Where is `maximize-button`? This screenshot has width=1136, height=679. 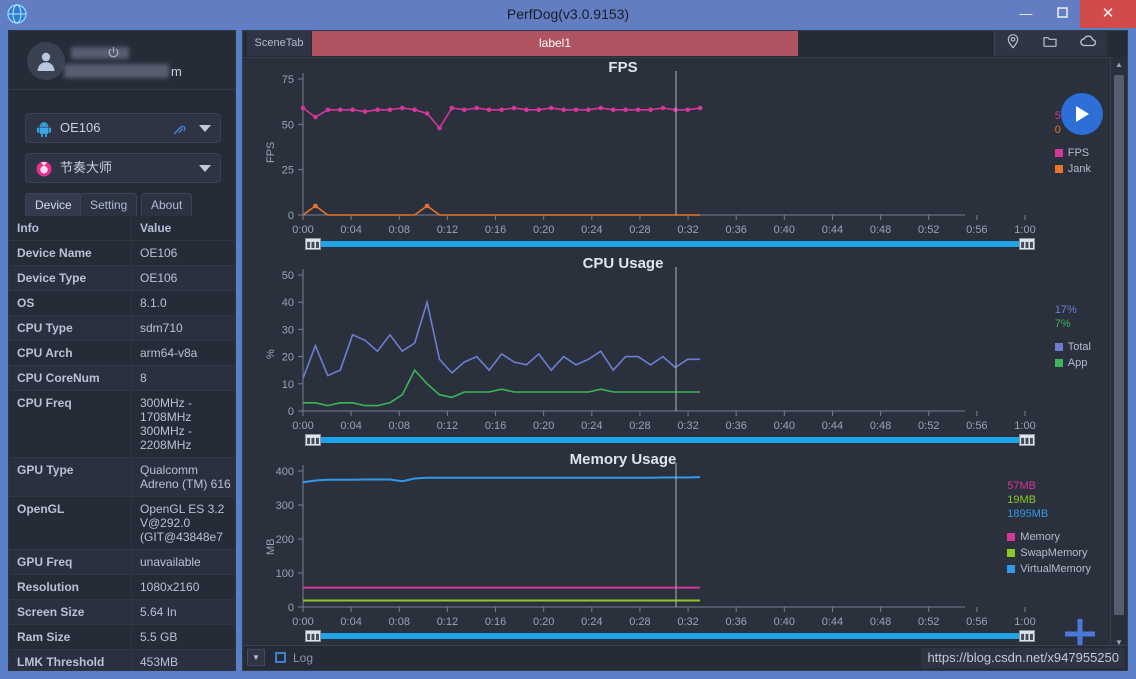
maximize-button is located at coordinates (1062, 14).